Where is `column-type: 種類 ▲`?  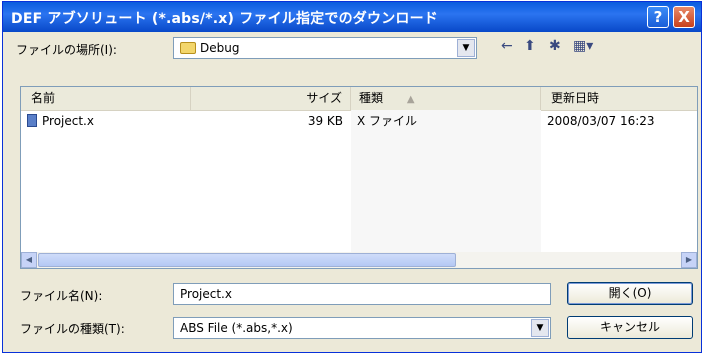 column-type: 種類 ▲ is located at coordinates (446, 98).